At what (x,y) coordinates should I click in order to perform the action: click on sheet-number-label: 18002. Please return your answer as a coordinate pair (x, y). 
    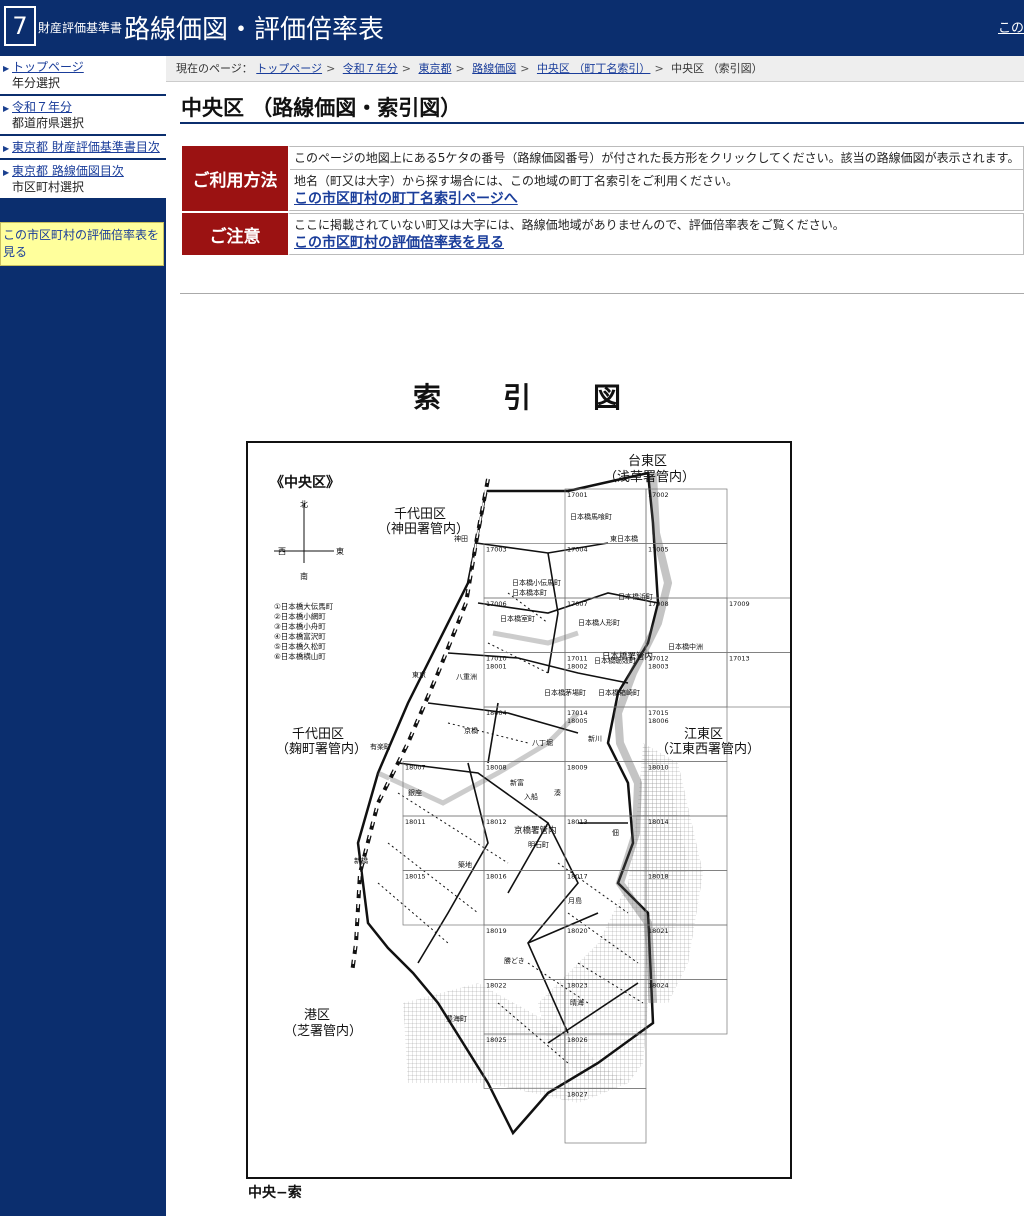
    Looking at the image, I should click on (577, 667).